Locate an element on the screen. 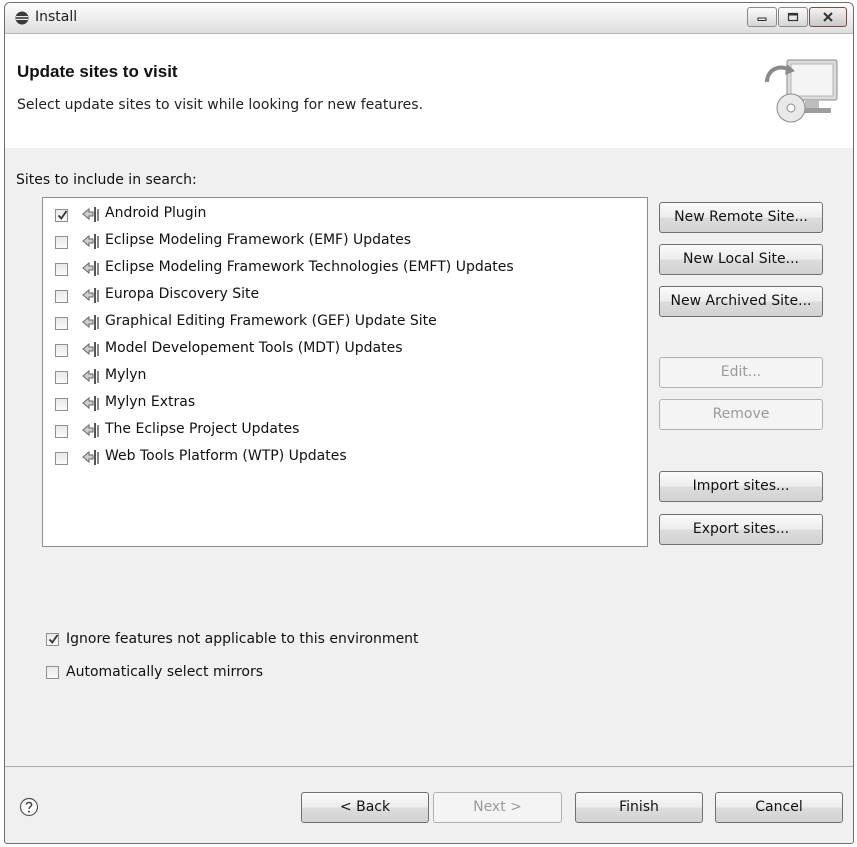 The width and height of the screenshot is (857, 847). site-row: Mylyn is located at coordinates (345, 376).